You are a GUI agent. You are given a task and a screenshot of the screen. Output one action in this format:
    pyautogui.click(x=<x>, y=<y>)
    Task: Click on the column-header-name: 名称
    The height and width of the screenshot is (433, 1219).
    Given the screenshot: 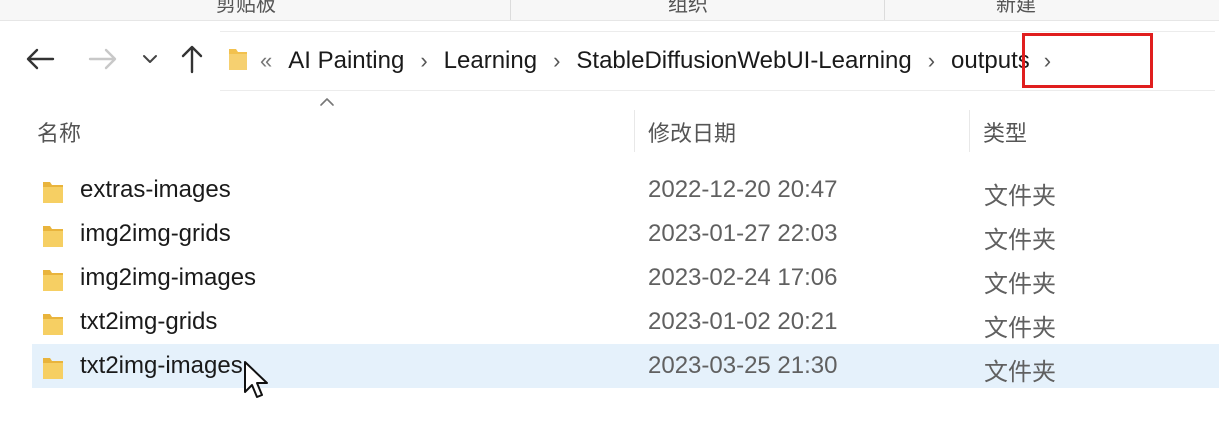 What is the action you would take?
    pyautogui.click(x=59, y=132)
    